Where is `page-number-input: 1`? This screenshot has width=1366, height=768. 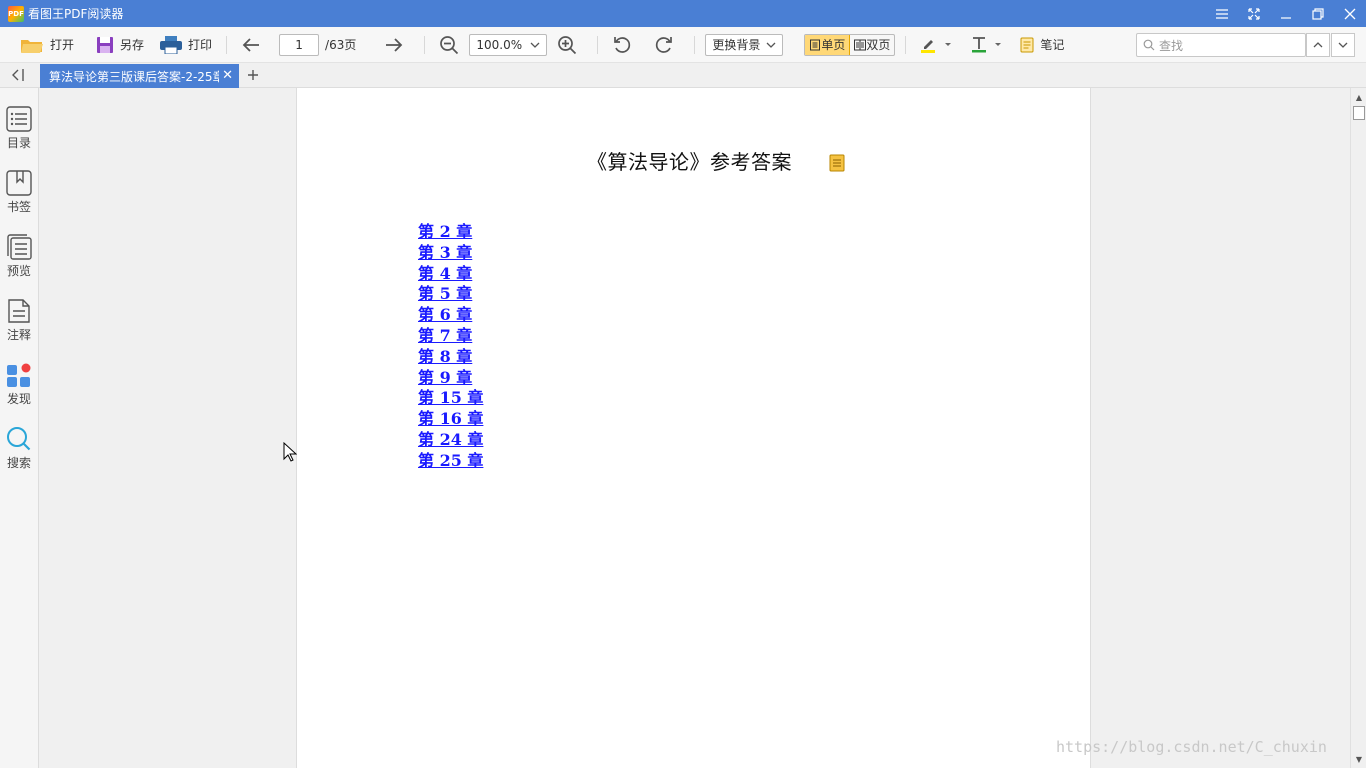
page-number-input: 1 is located at coordinates (299, 44).